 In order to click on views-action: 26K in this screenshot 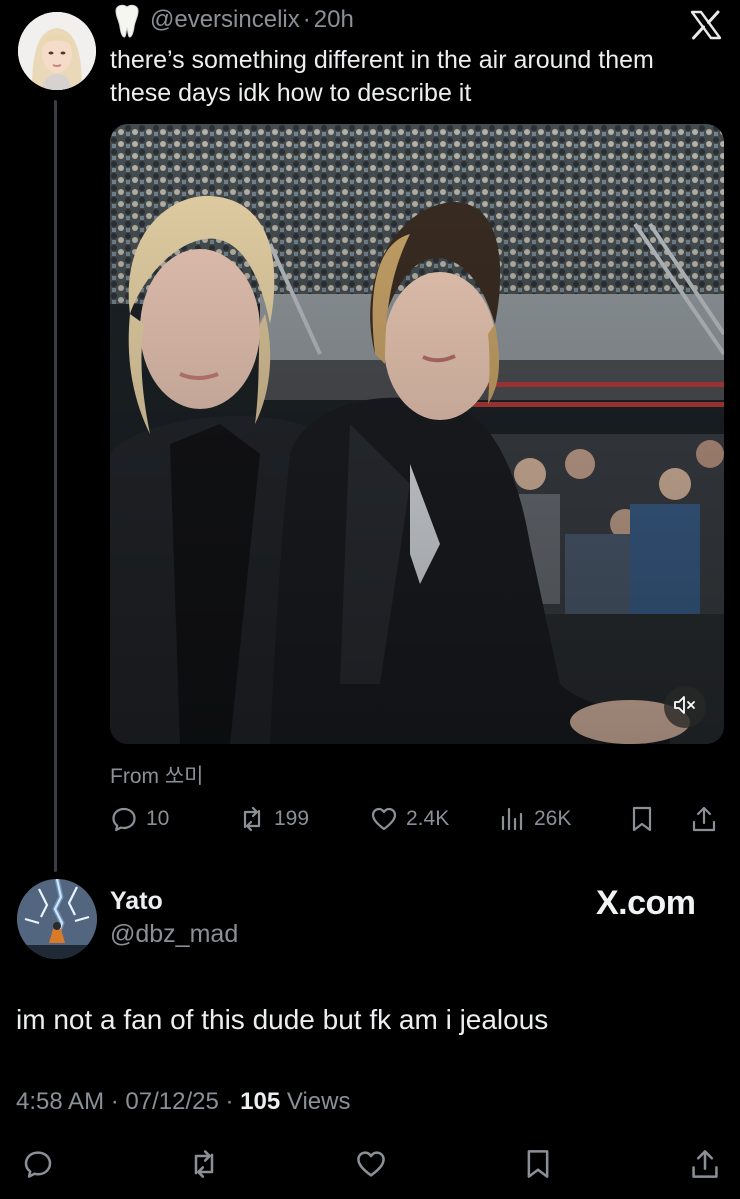, I will do `click(534, 819)`.